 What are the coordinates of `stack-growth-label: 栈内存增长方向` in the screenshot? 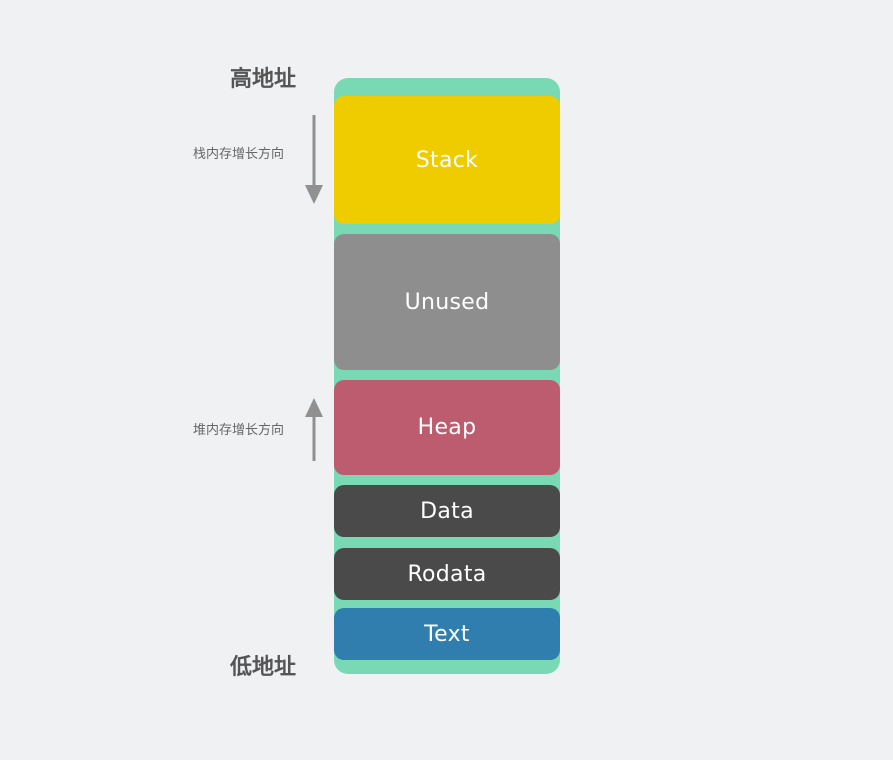 It's located at (239, 154).